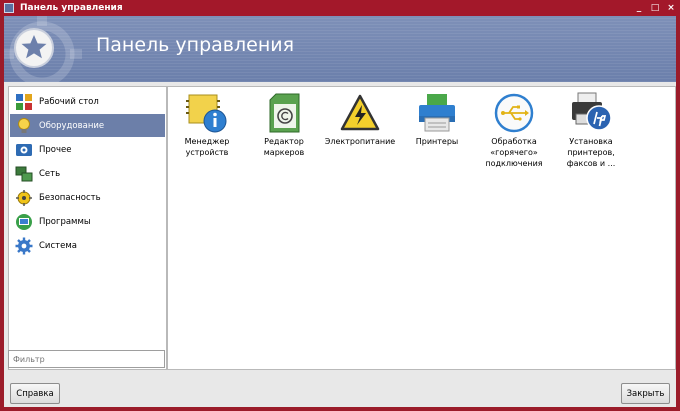  Describe the element at coordinates (284, 141) in the screenshot. I see `applet-label-line: Редактор` at that location.